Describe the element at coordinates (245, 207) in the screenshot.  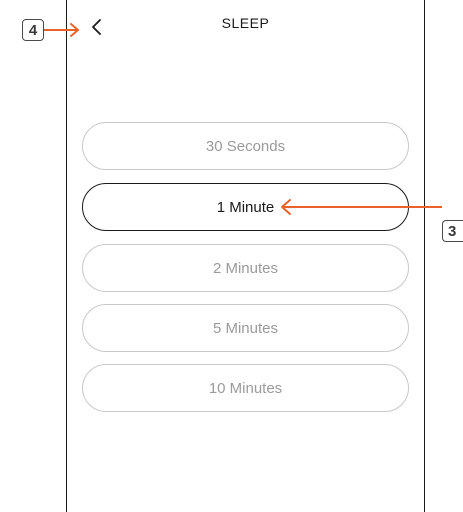
I see `option-1-minute: 1 Minute` at that location.